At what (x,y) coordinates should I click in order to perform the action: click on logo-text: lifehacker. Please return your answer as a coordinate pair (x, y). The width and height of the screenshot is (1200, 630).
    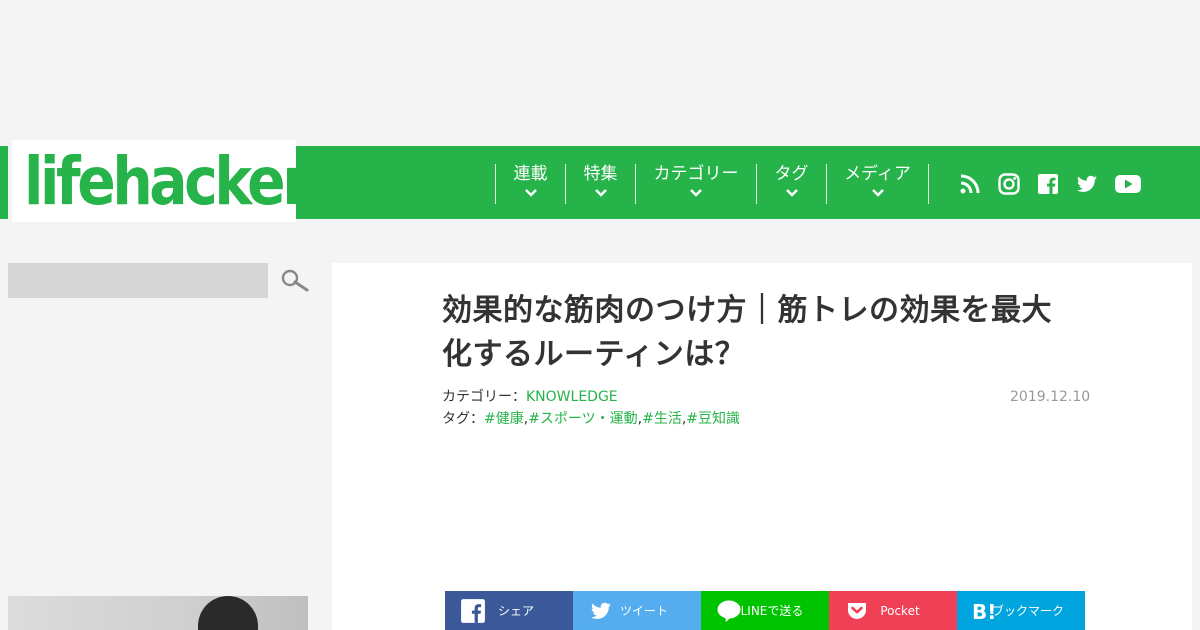
    Looking at the image, I should click on (167, 181).